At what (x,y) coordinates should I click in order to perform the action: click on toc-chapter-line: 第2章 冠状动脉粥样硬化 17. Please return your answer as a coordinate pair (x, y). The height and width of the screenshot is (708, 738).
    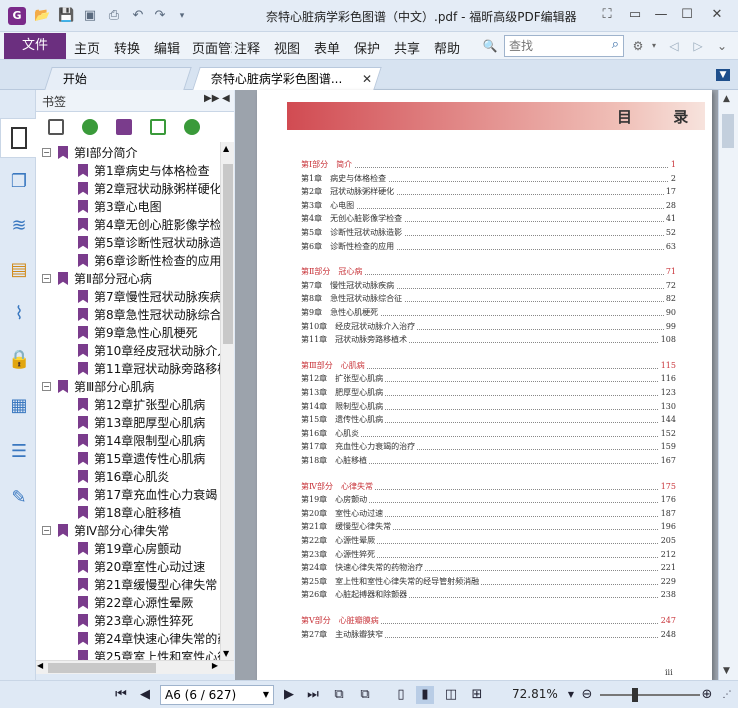
    Looking at the image, I should click on (488, 192).